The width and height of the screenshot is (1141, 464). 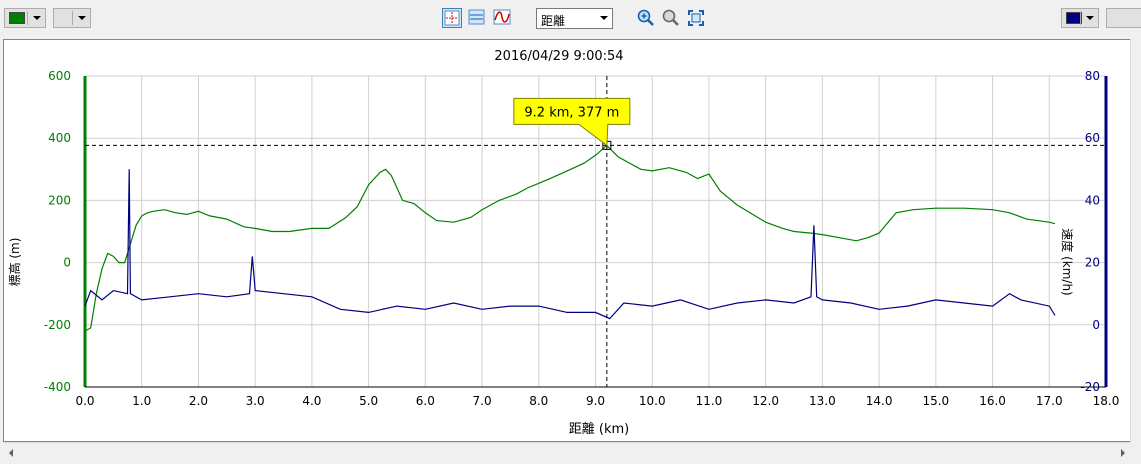 What do you see at coordinates (11, 453) in the screenshot?
I see `scroll-left-icon` at bounding box center [11, 453].